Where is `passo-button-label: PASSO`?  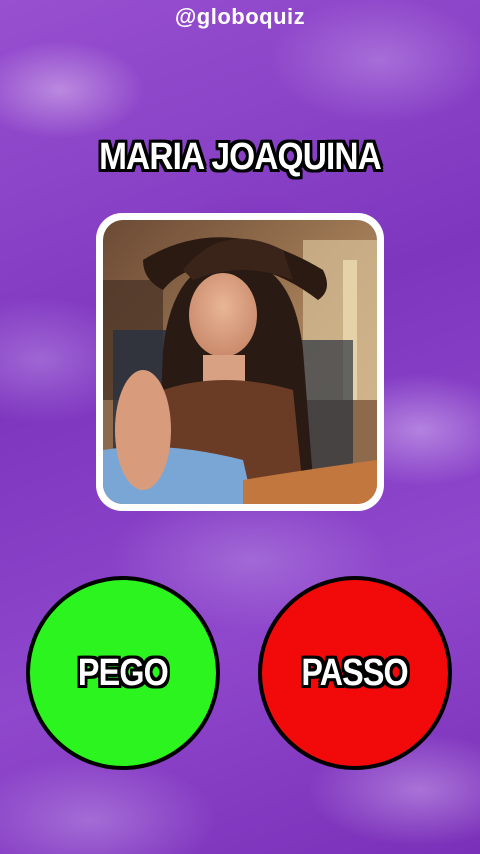 passo-button-label: PASSO is located at coordinates (355, 672).